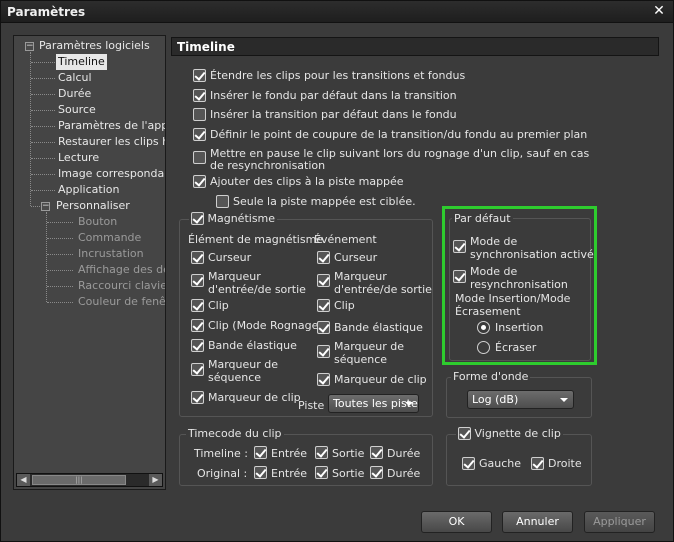 This screenshot has width=674, height=542. I want to click on thumbnail-title-label: Vignette de clip, so click(517, 433).